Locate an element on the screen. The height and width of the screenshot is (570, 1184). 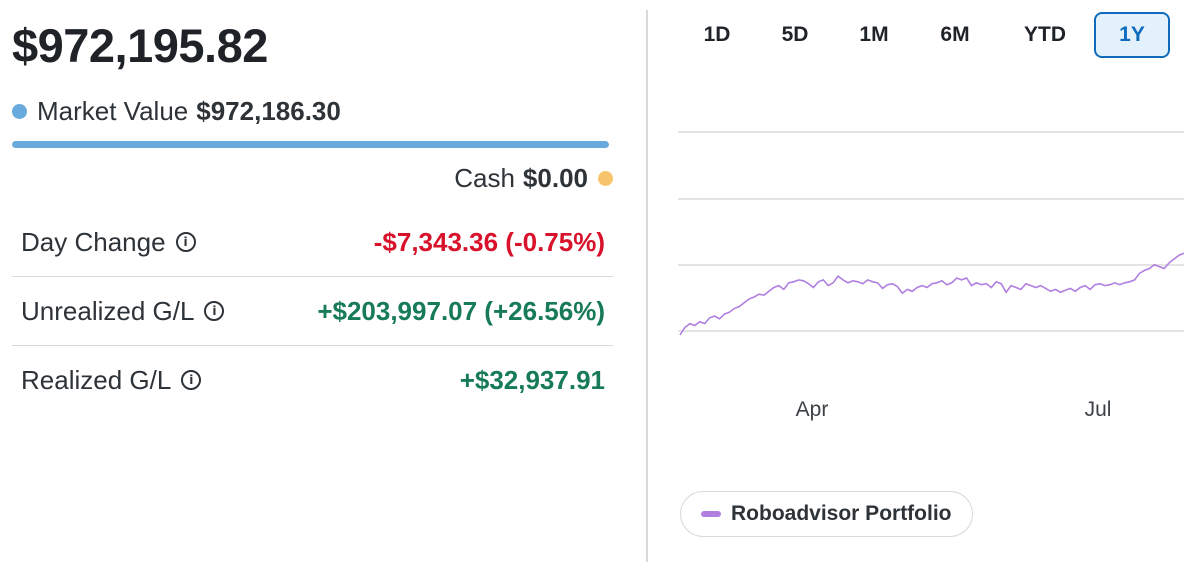
cash-row: Cash $0.00 is located at coordinates (533, 178).